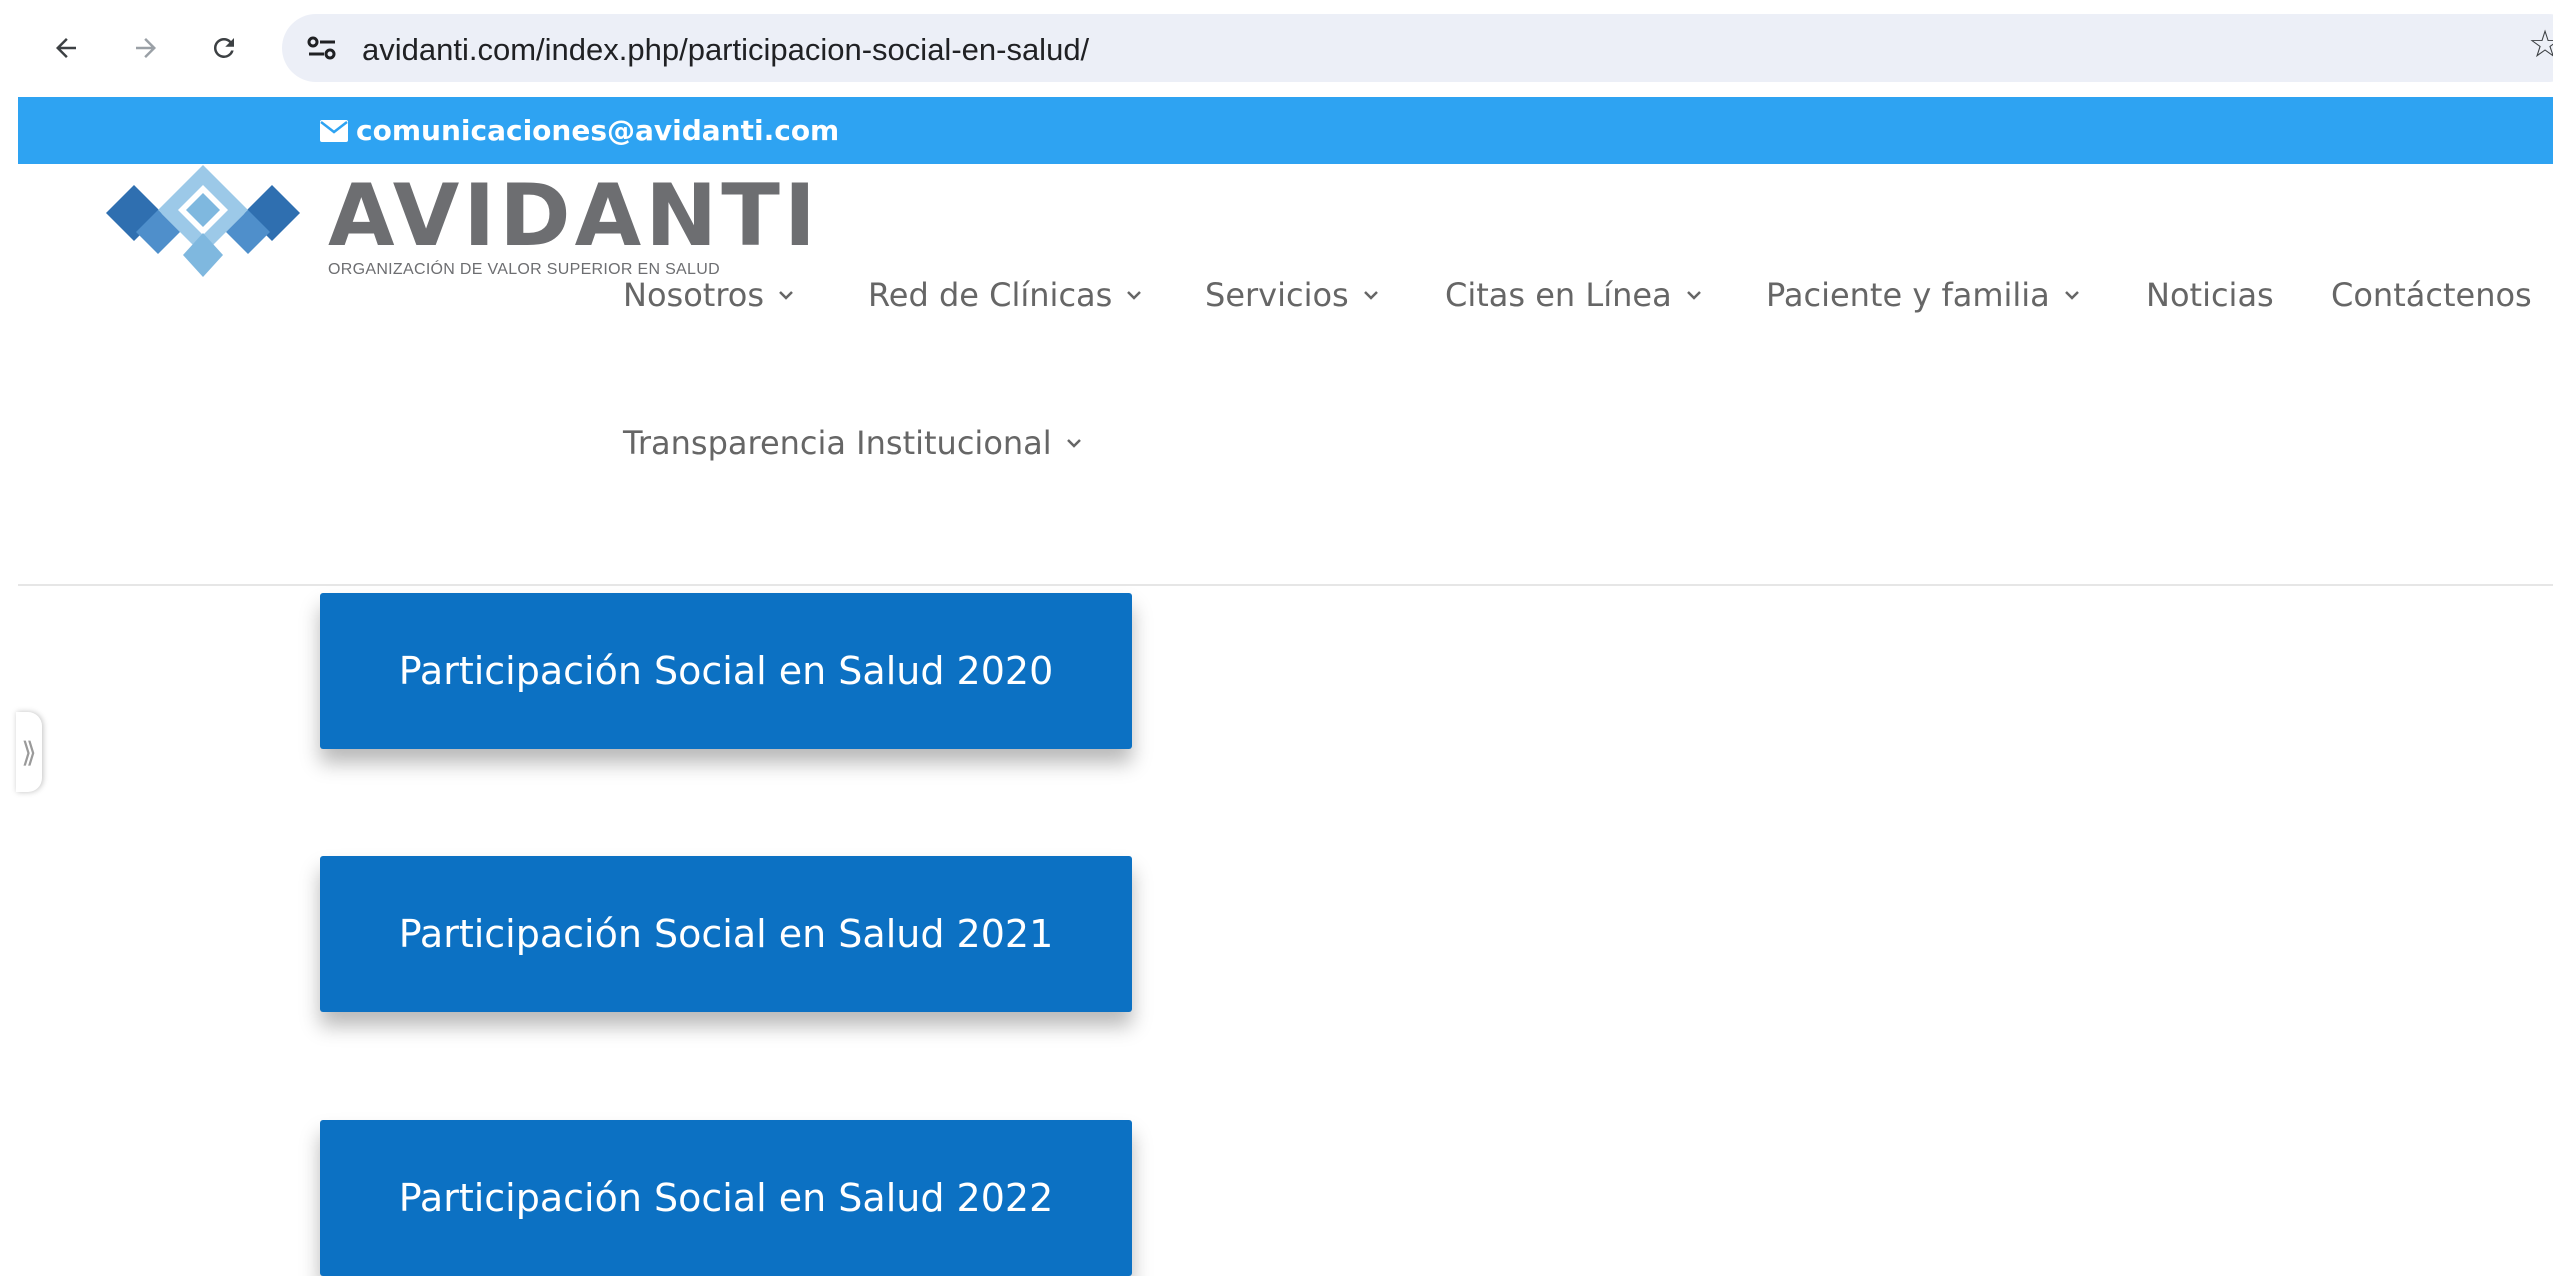  I want to click on back-button, so click(66, 48).